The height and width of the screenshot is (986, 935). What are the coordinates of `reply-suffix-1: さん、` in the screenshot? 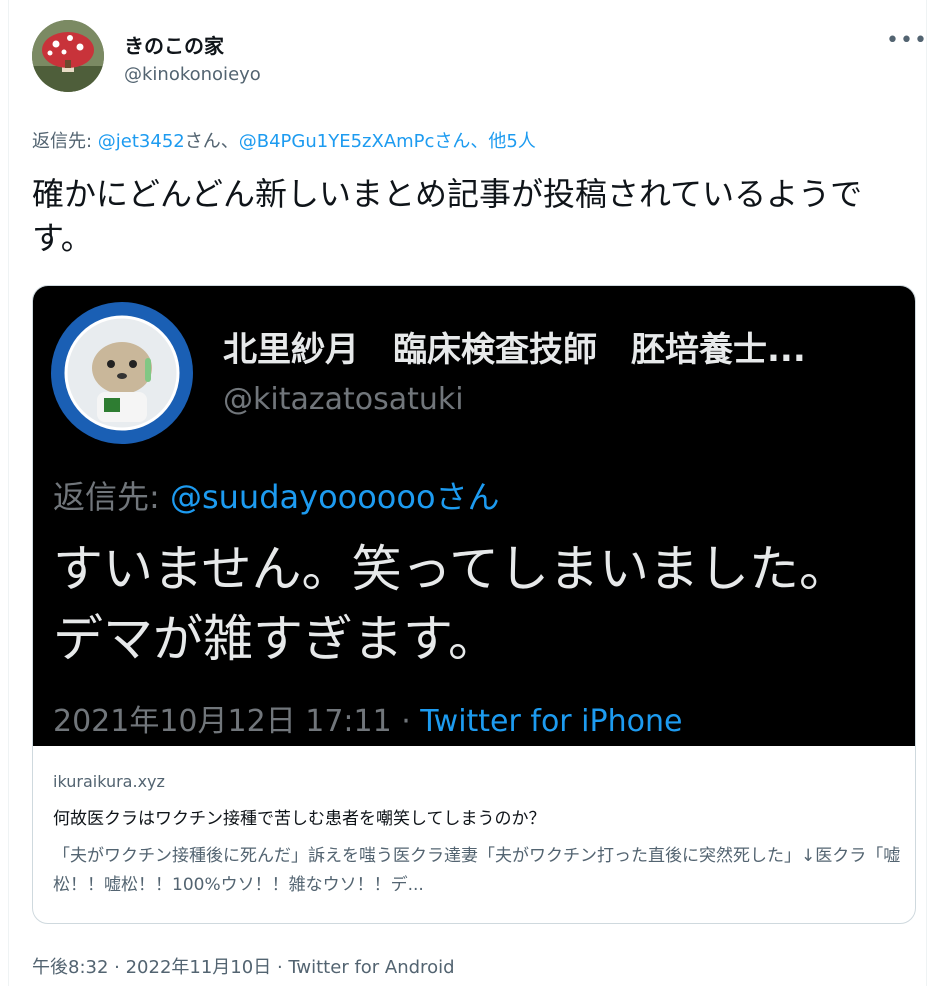 It's located at (211, 141).